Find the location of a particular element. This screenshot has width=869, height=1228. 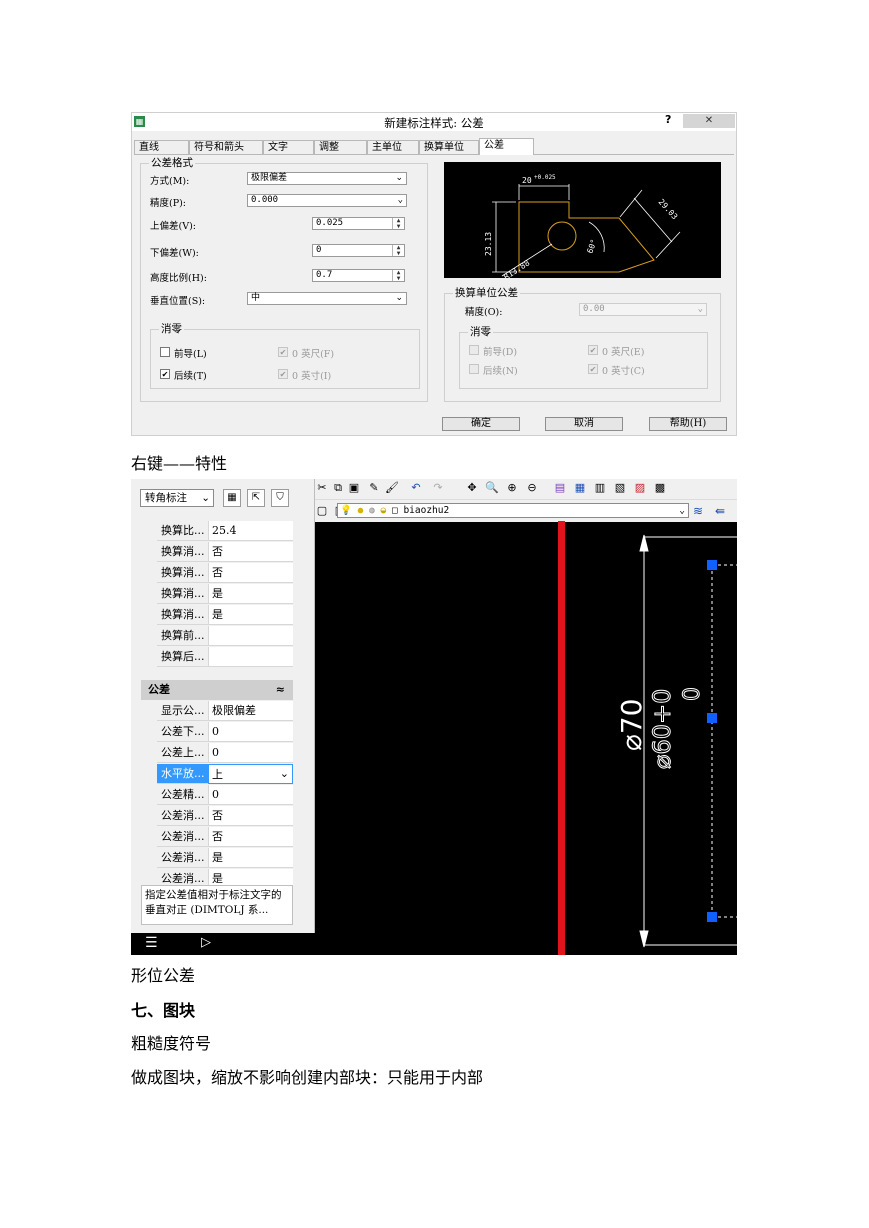

quick-select-icon: ⛉ is located at coordinates (280, 498).